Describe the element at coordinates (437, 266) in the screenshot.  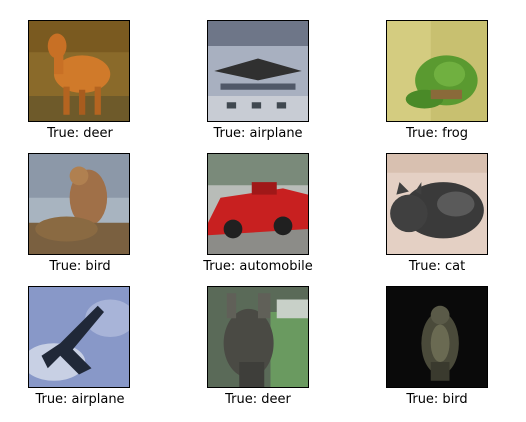
I see `caption-cat: True: cat` at that location.